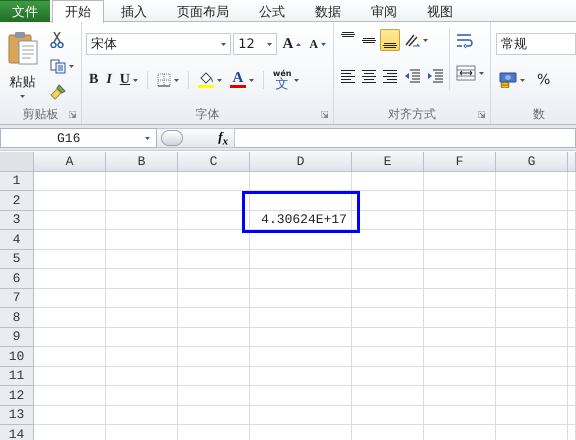  I want to click on grow-font-button: A, so click(291, 44).